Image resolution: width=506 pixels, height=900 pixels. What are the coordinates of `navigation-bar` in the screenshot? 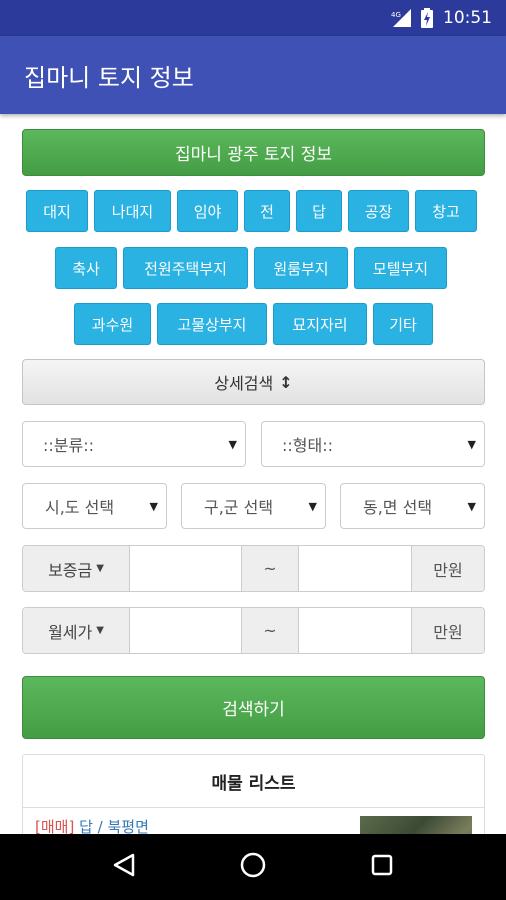 It's located at (253, 867).